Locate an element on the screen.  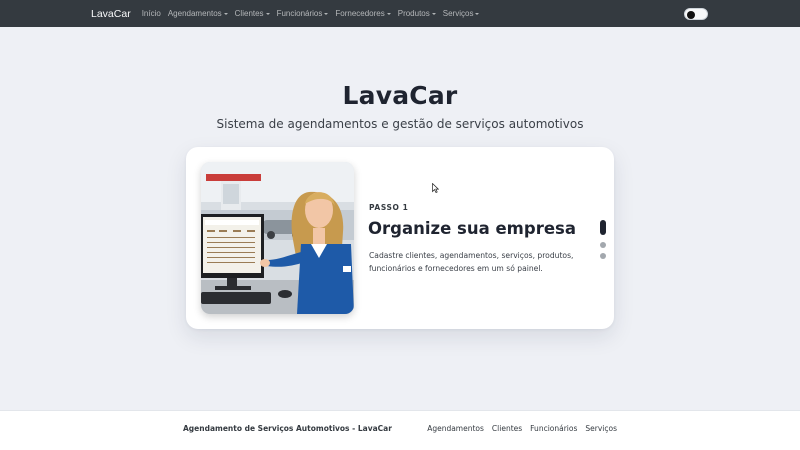
nav-item-produtos: Produtos is located at coordinates (417, 13).